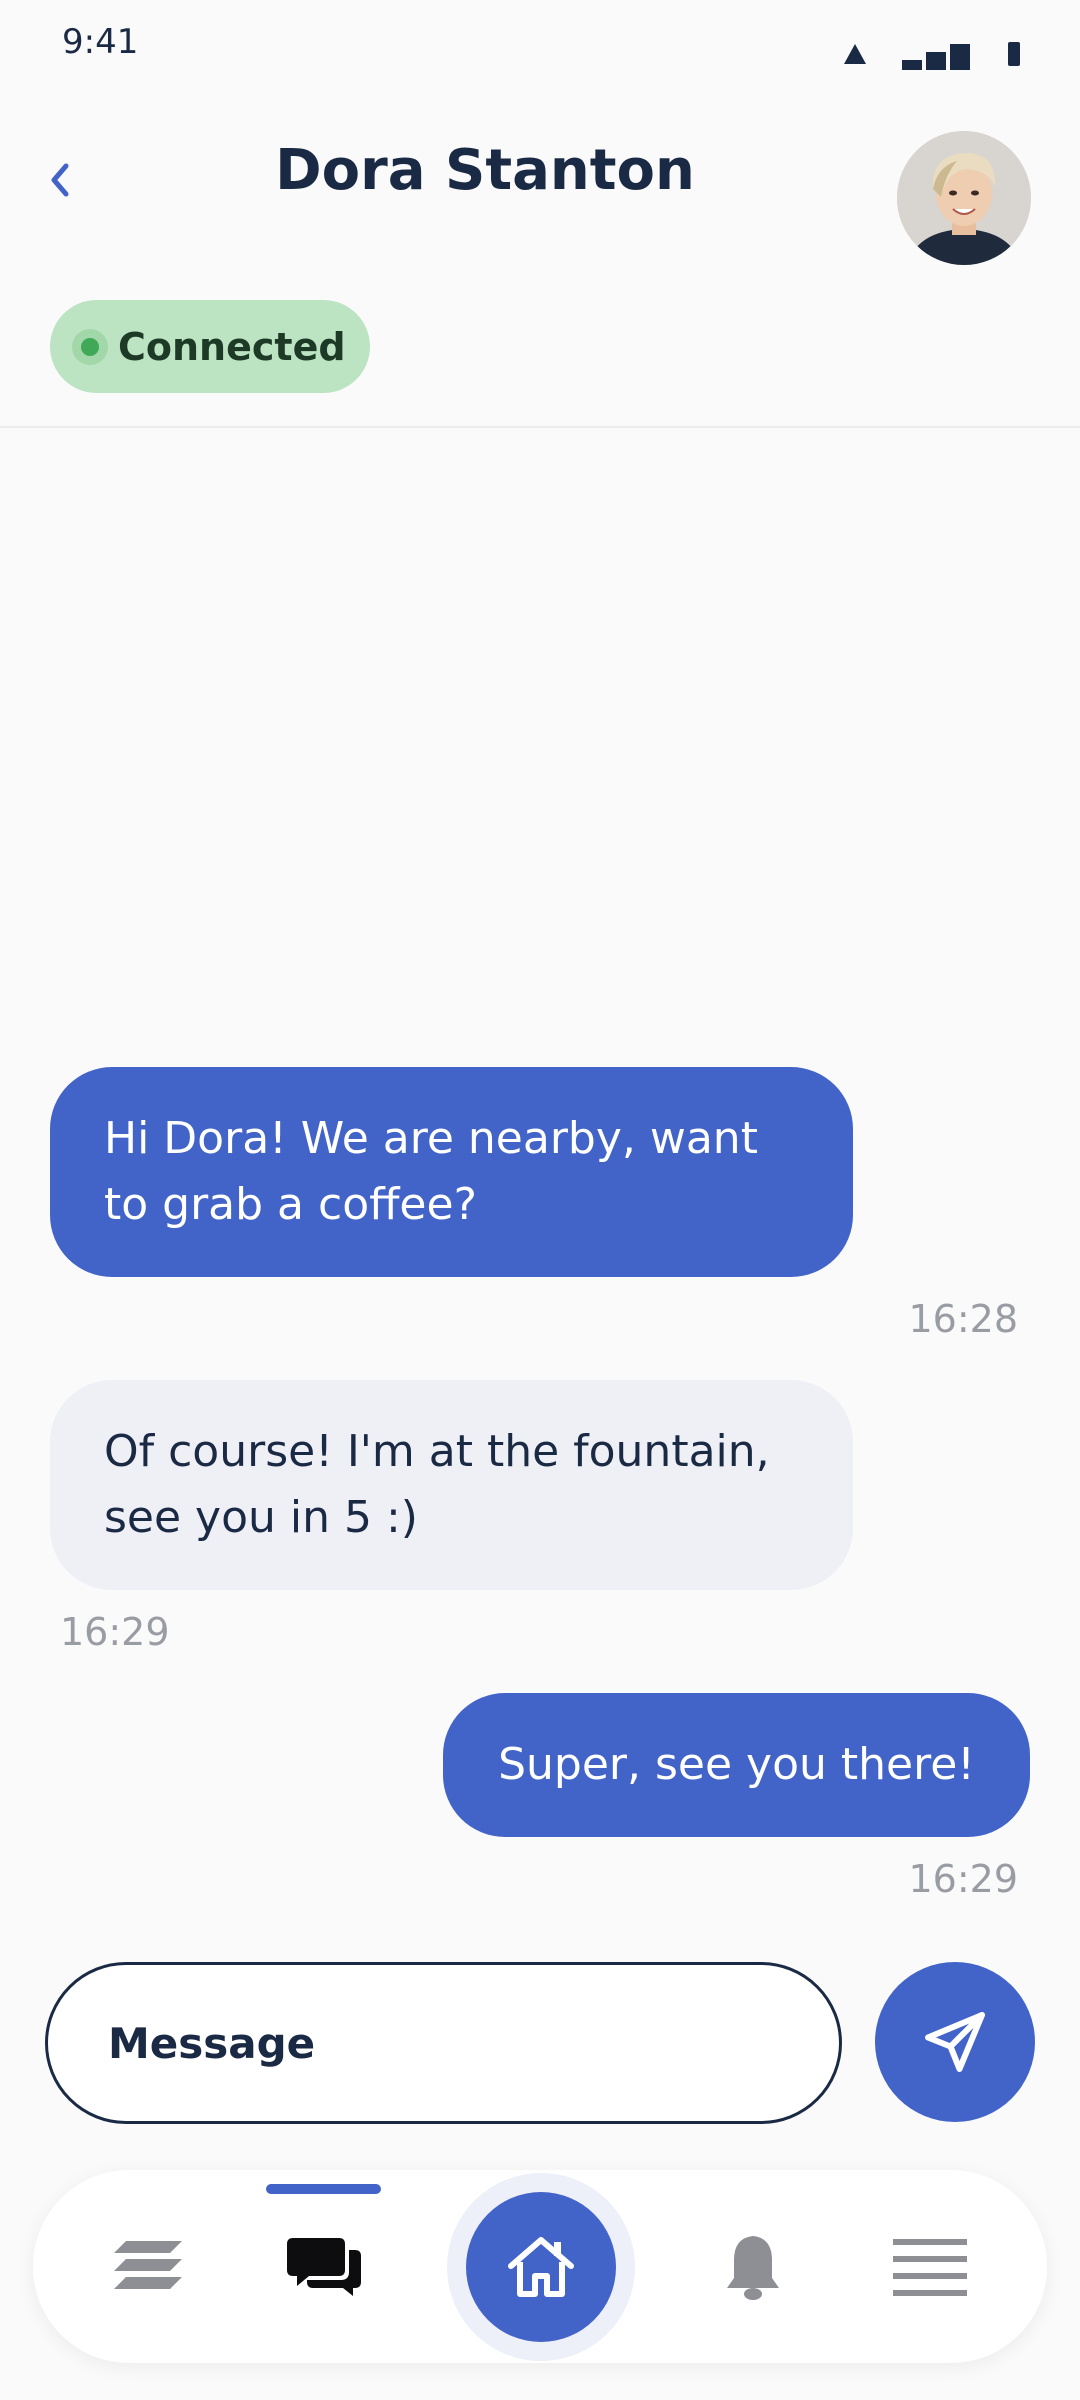 The image size is (1080, 2400). What do you see at coordinates (936, 57) in the screenshot?
I see `signal-icon` at bounding box center [936, 57].